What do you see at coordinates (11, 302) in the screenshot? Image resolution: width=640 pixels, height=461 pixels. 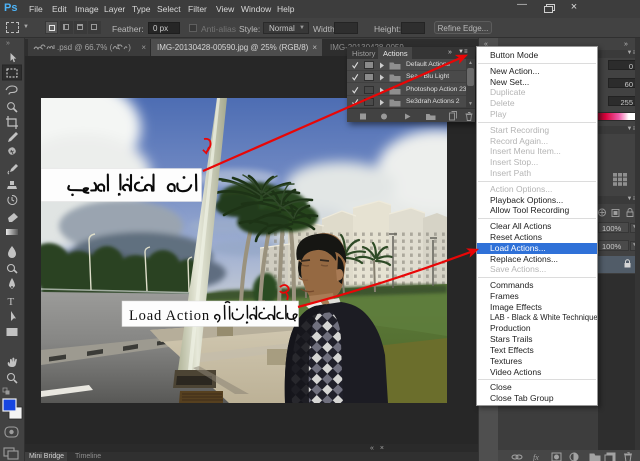 I see `svg-text: T` at bounding box center [11, 302].